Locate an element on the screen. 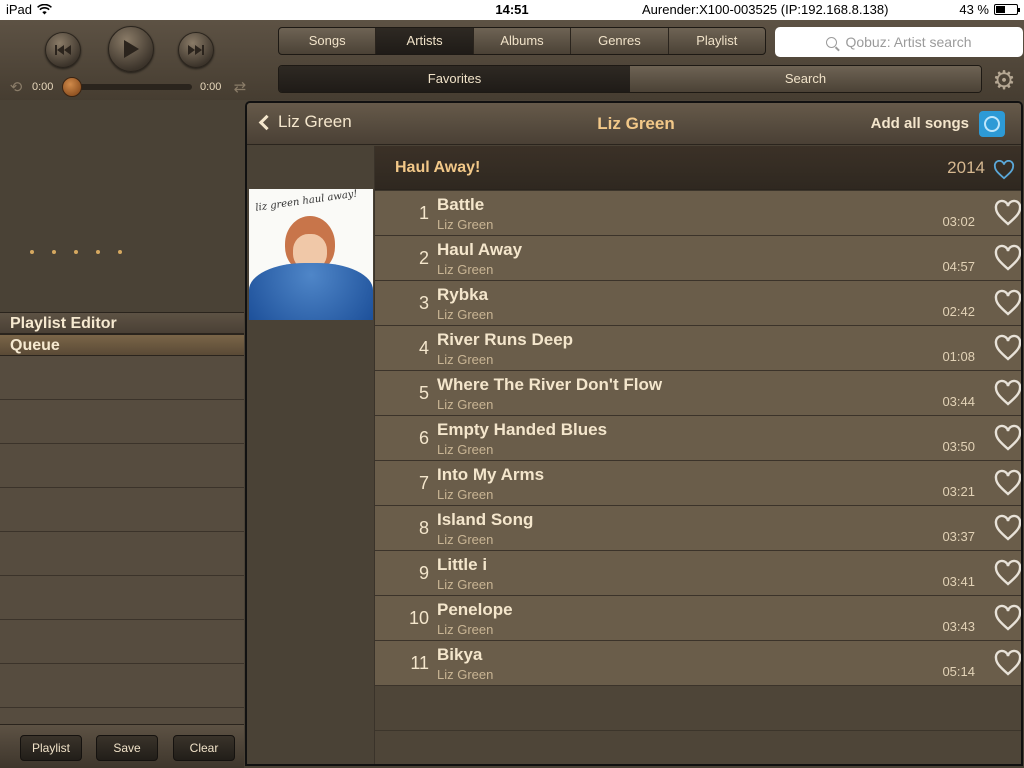 The width and height of the screenshot is (1024, 768). back-button: Liz Green is located at coordinates (304, 122).